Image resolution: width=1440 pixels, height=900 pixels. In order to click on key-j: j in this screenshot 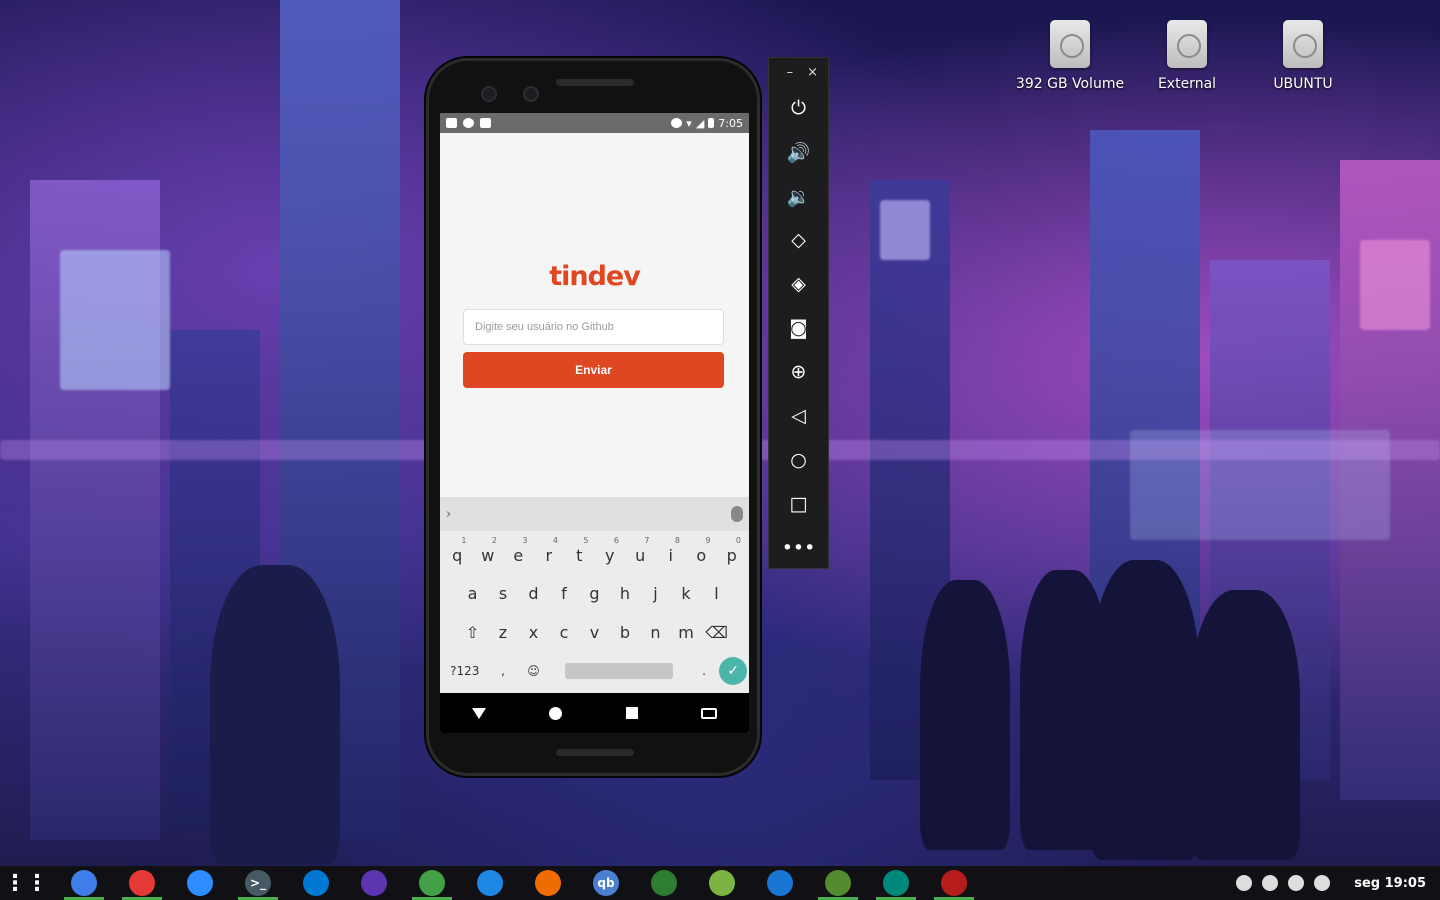, I will do `click(655, 594)`.